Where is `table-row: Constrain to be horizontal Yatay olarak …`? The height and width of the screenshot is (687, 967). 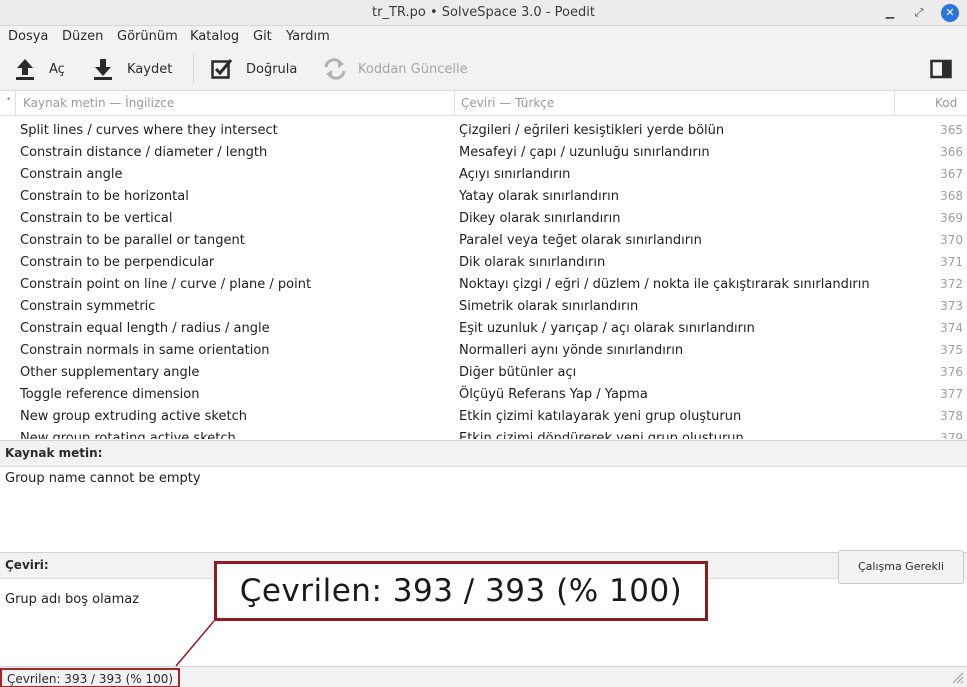 table-row: Constrain to be horizontal Yatay olarak … is located at coordinates (483, 197).